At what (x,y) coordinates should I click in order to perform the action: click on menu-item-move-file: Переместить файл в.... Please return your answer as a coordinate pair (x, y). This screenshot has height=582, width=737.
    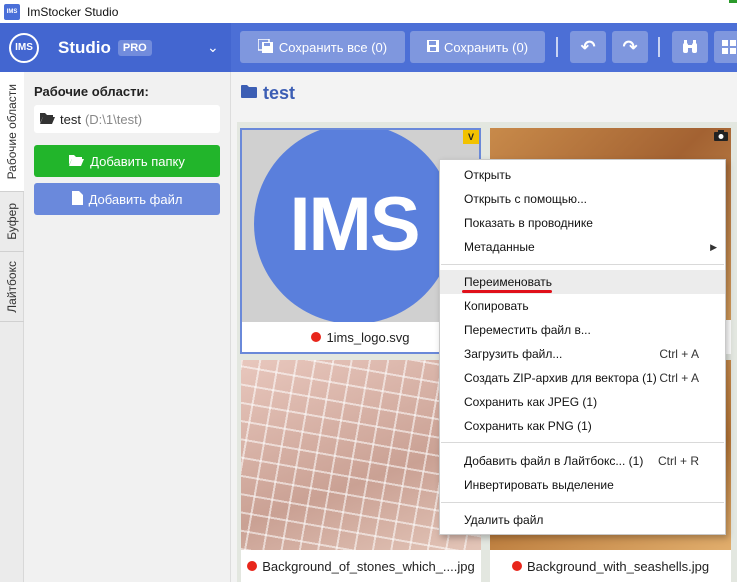
    Looking at the image, I should click on (582, 330).